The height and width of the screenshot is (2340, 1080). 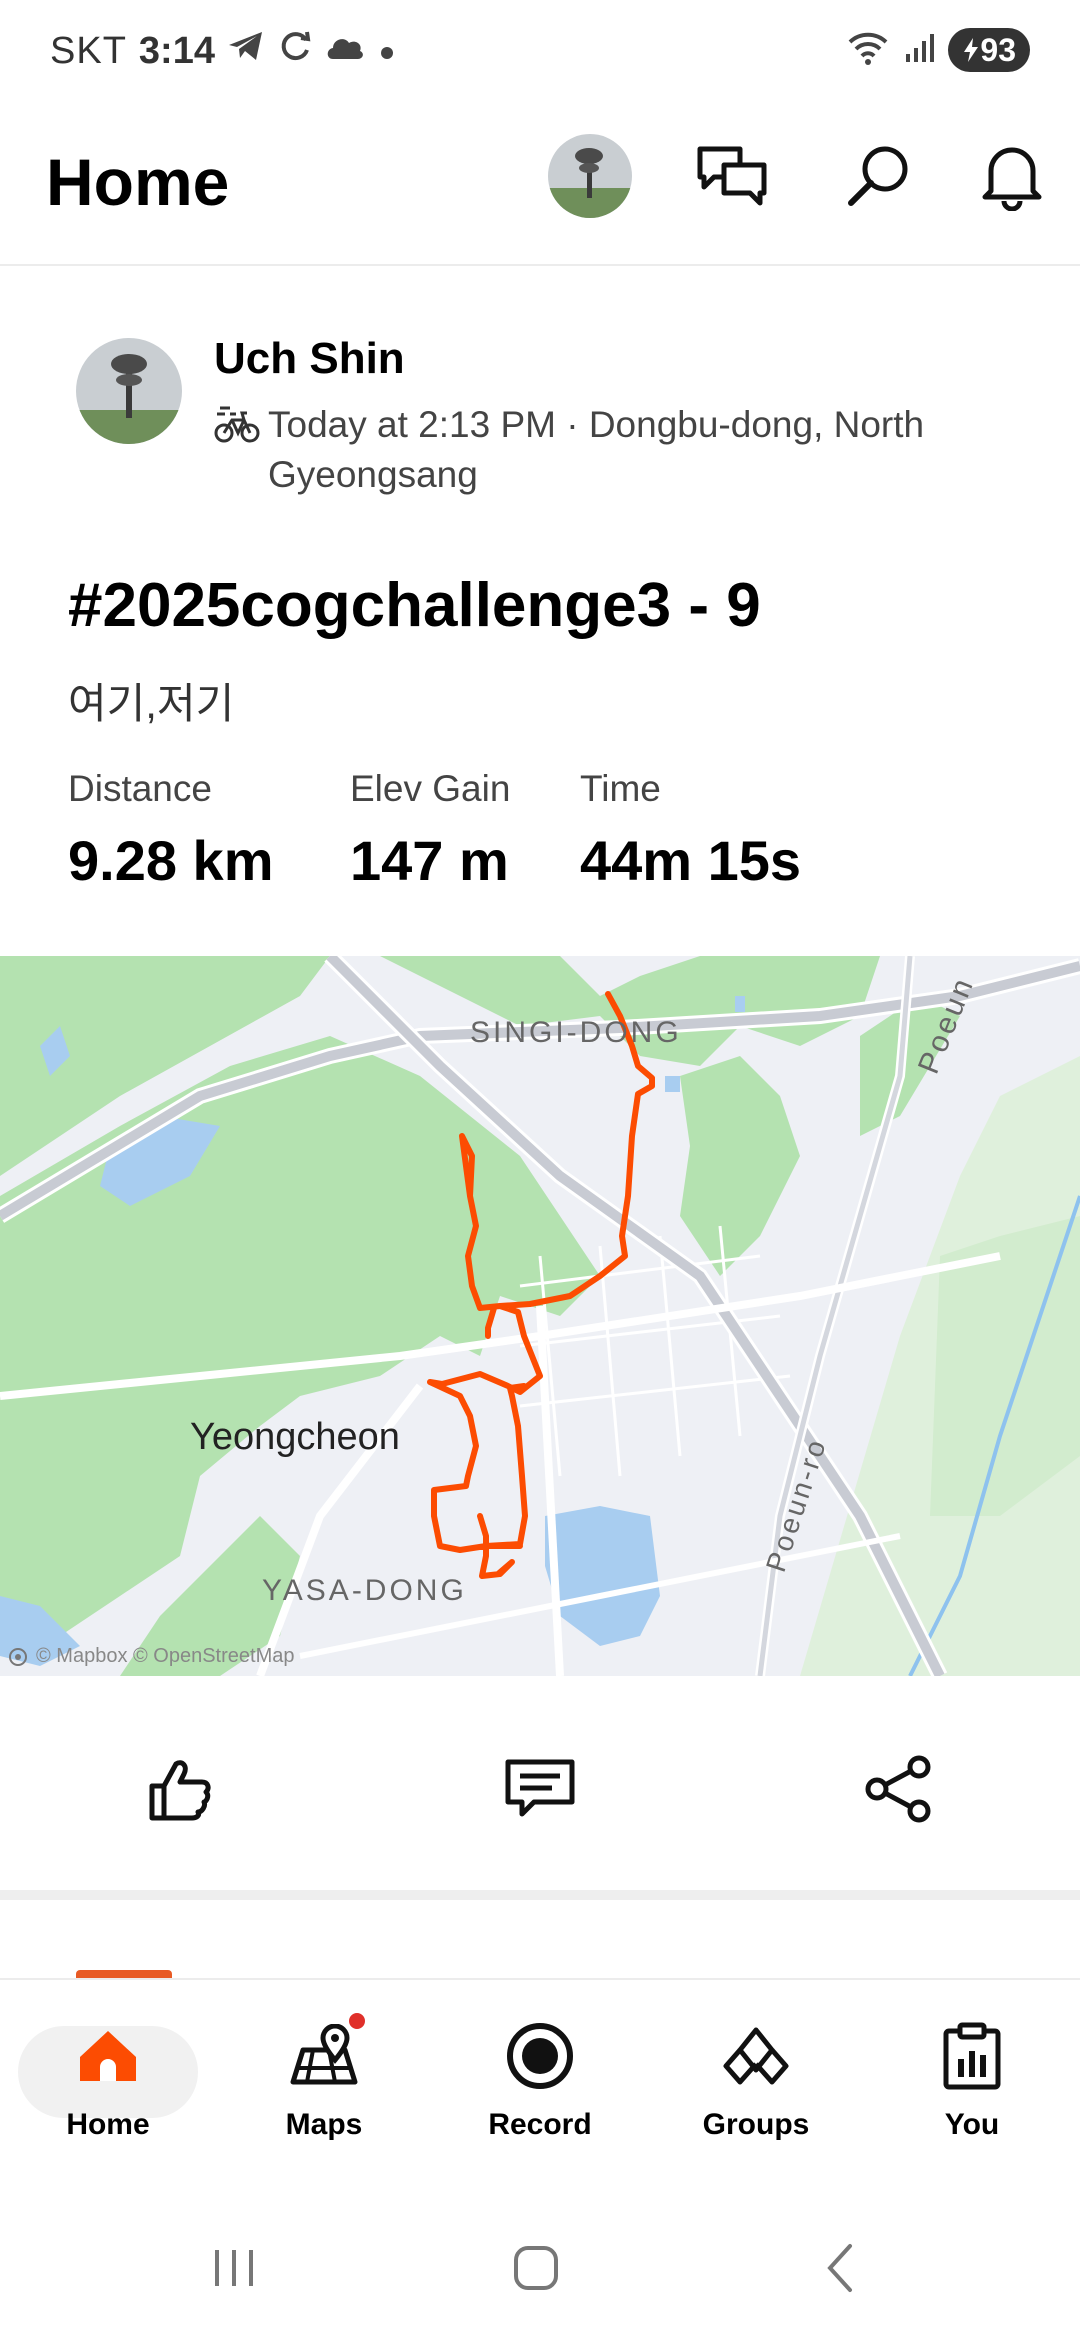 I want to click on map-icon, so click(x=324, y=2054).